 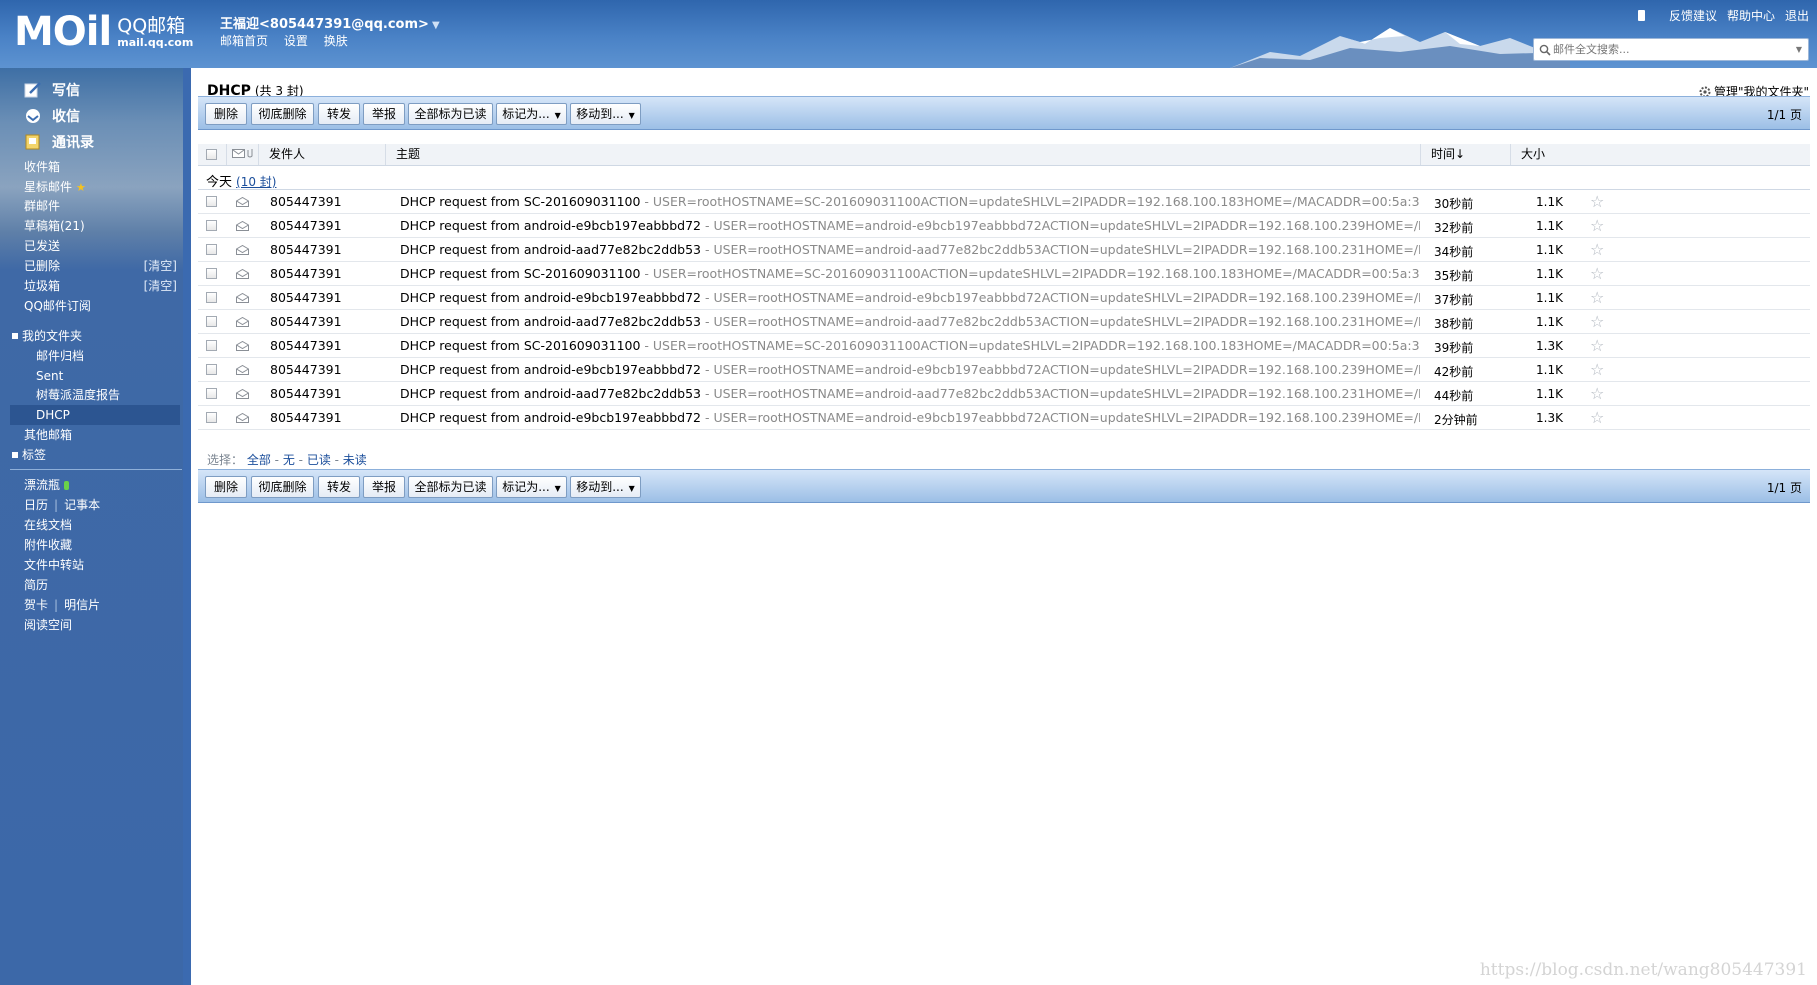 I want to click on phone-icon, so click(x=1641, y=15).